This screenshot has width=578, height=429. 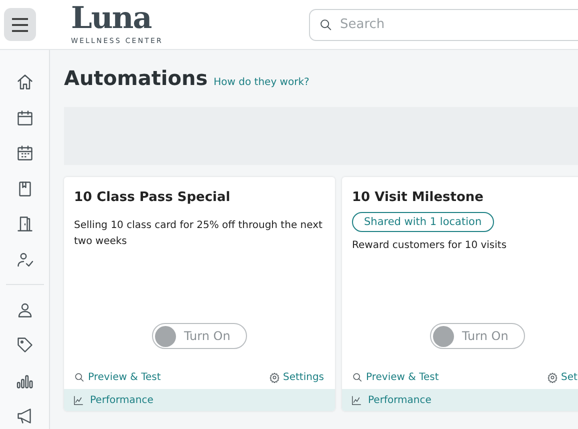 What do you see at coordinates (418, 197) in the screenshot?
I see `card-title: 10 Visit Milestone` at bounding box center [418, 197].